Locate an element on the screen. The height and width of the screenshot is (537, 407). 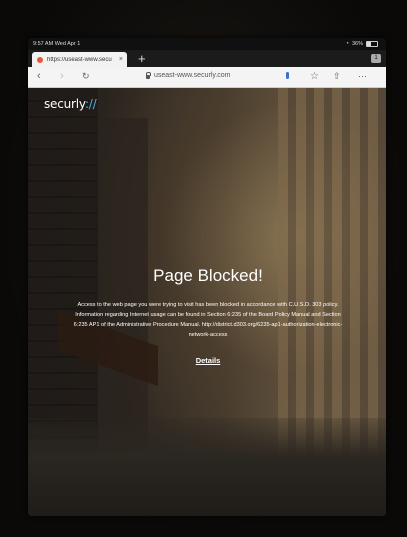
favicon-icon is located at coordinates (40, 59).